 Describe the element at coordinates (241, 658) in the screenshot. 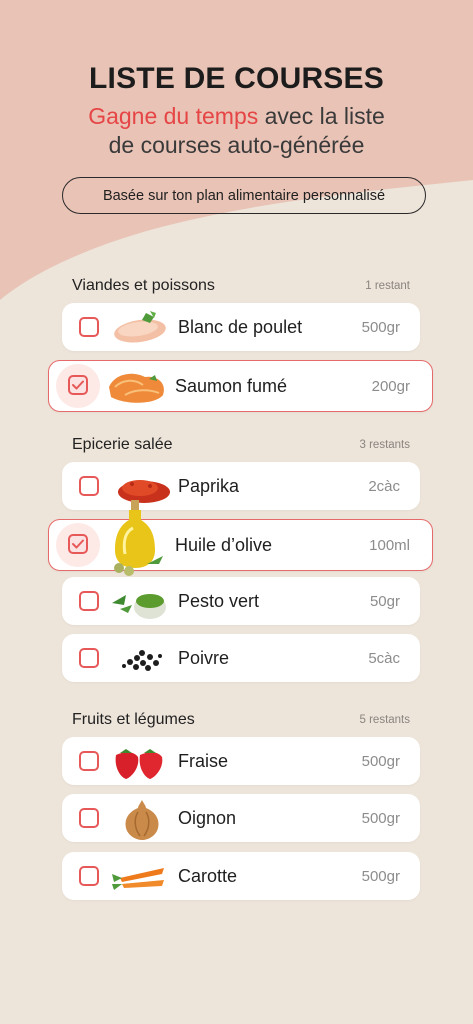

I see `list-item-poivre: Poivre 5càc` at that location.